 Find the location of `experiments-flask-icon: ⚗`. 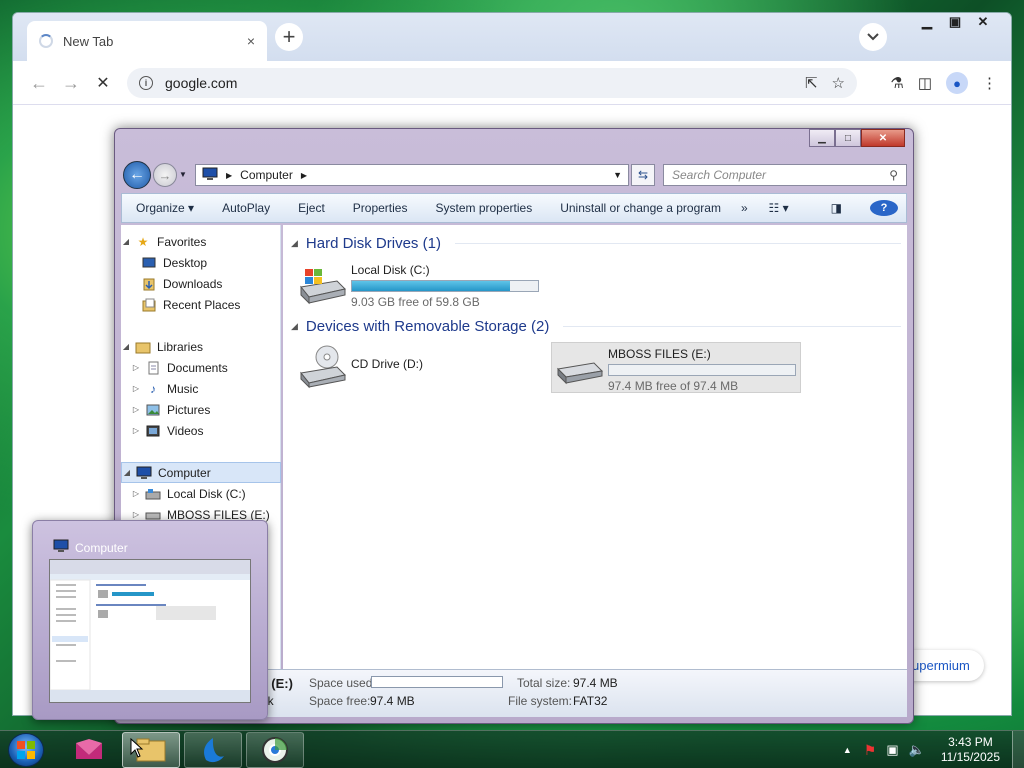

experiments-flask-icon: ⚗ is located at coordinates (896, 83).